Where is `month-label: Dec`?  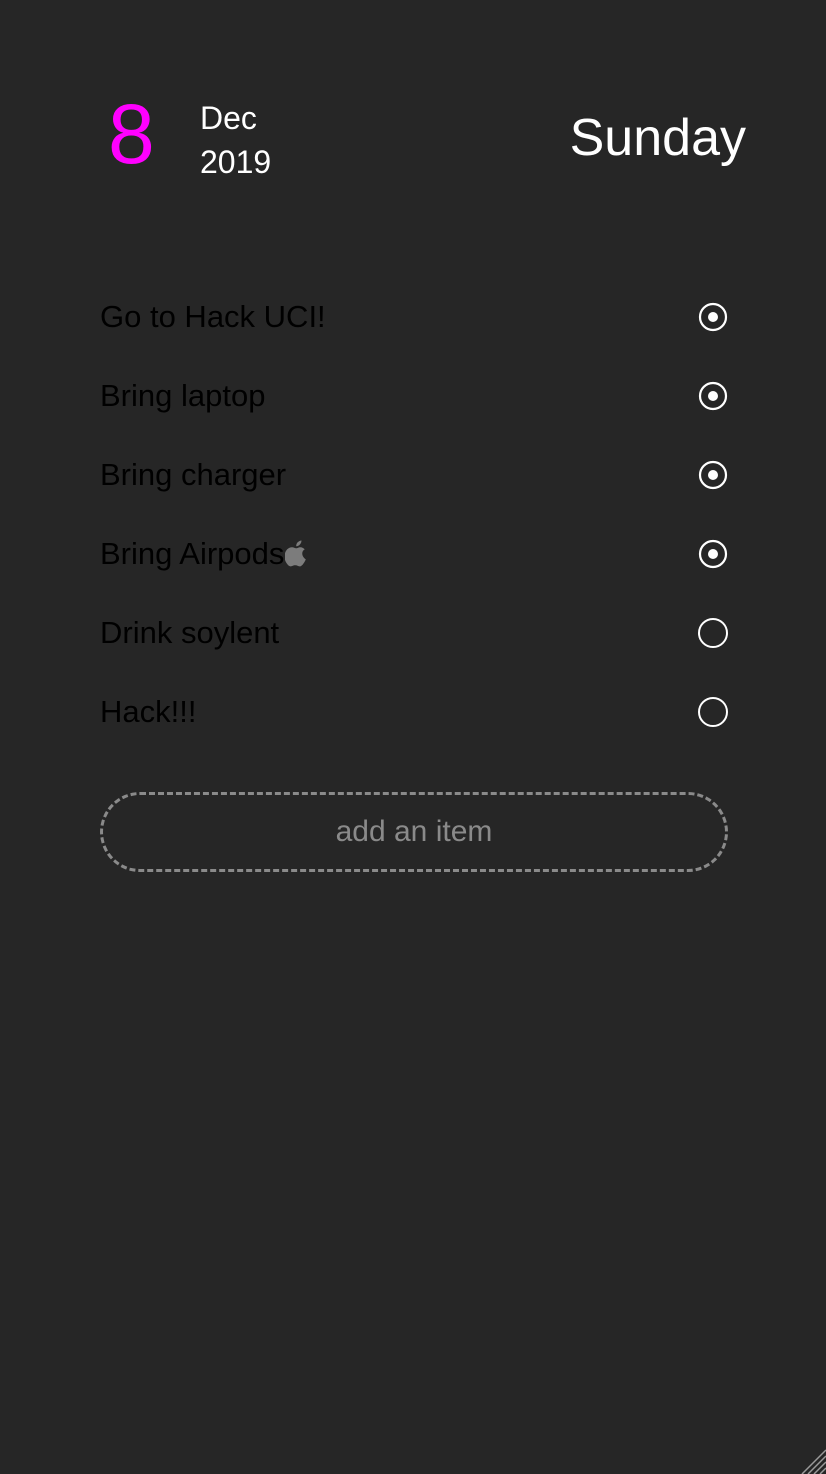
month-label: Dec is located at coordinates (228, 118).